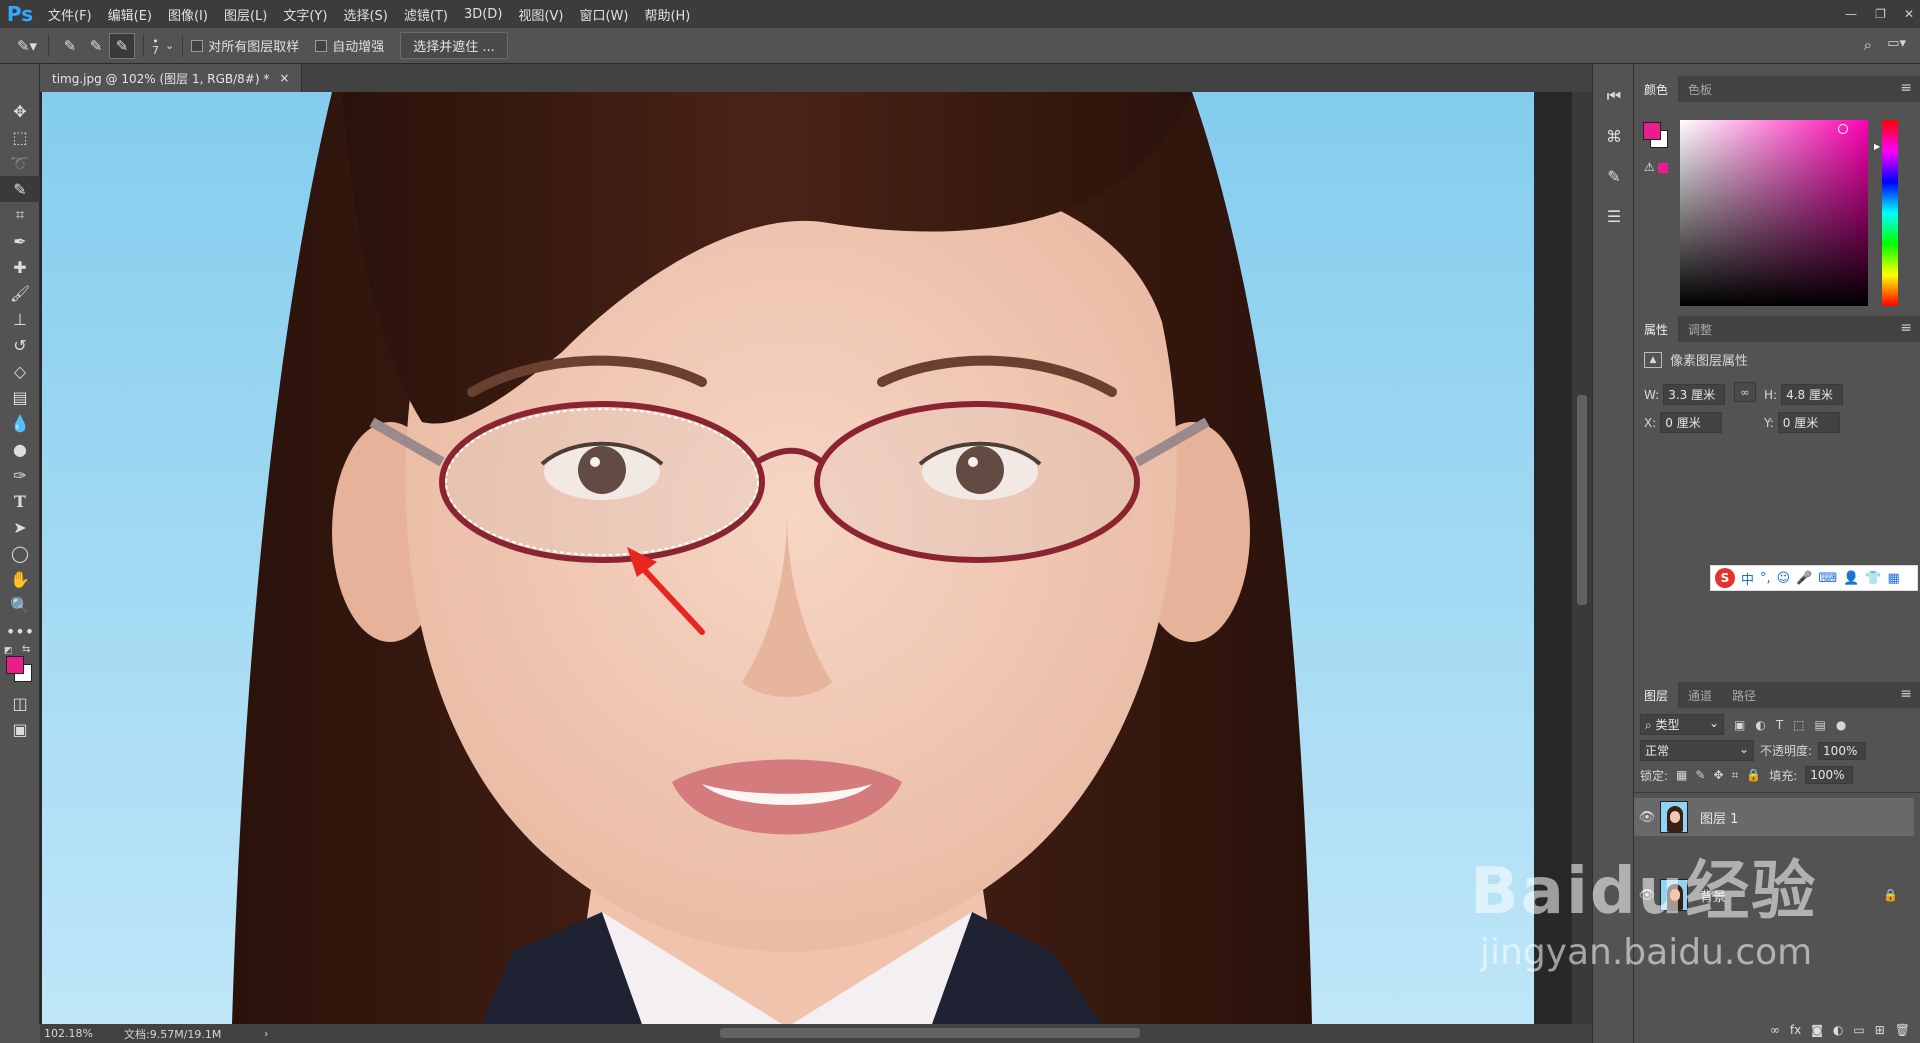  What do you see at coordinates (20, 475) in the screenshot?
I see `pen-tool-icon: ✑` at bounding box center [20, 475].